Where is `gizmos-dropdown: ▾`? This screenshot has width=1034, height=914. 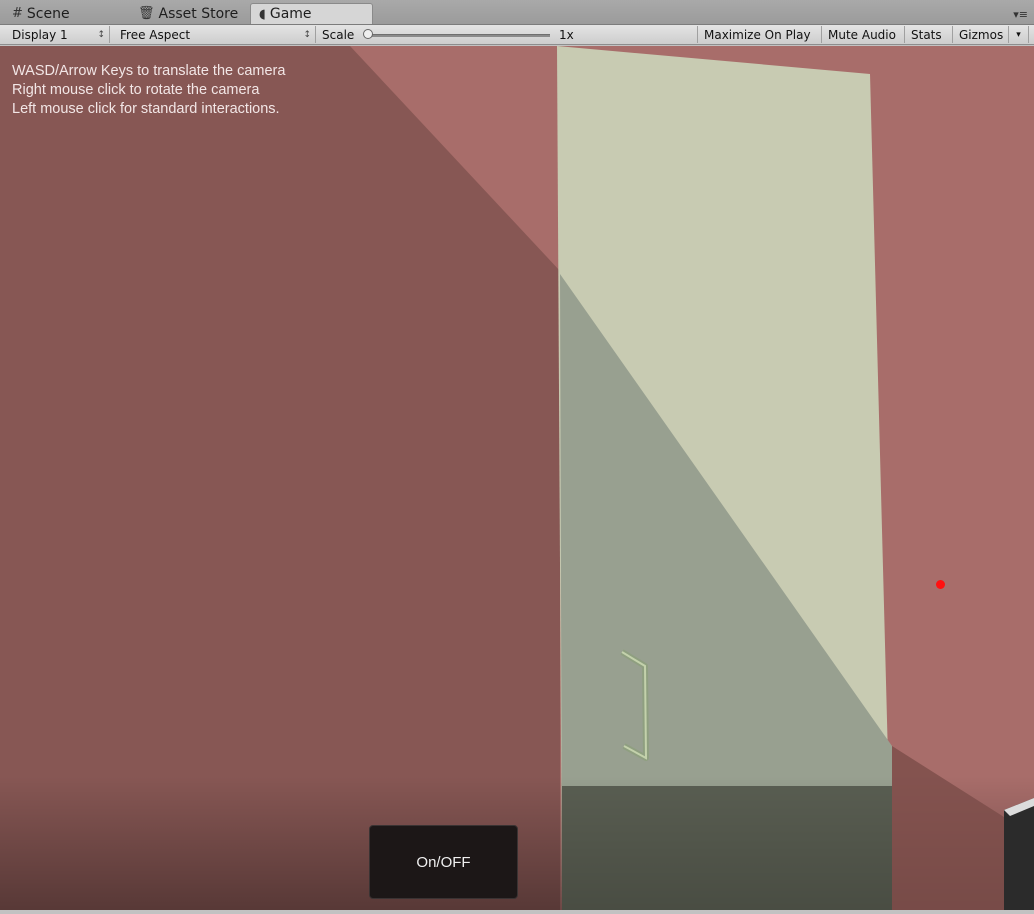 gizmos-dropdown: ▾ is located at coordinates (1019, 34).